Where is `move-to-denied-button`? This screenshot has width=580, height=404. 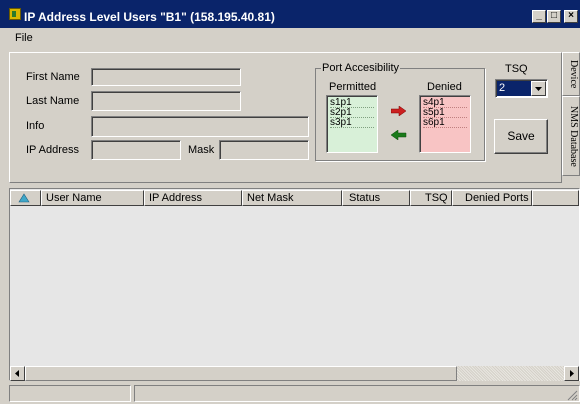
move-to-denied-button is located at coordinates (398, 112).